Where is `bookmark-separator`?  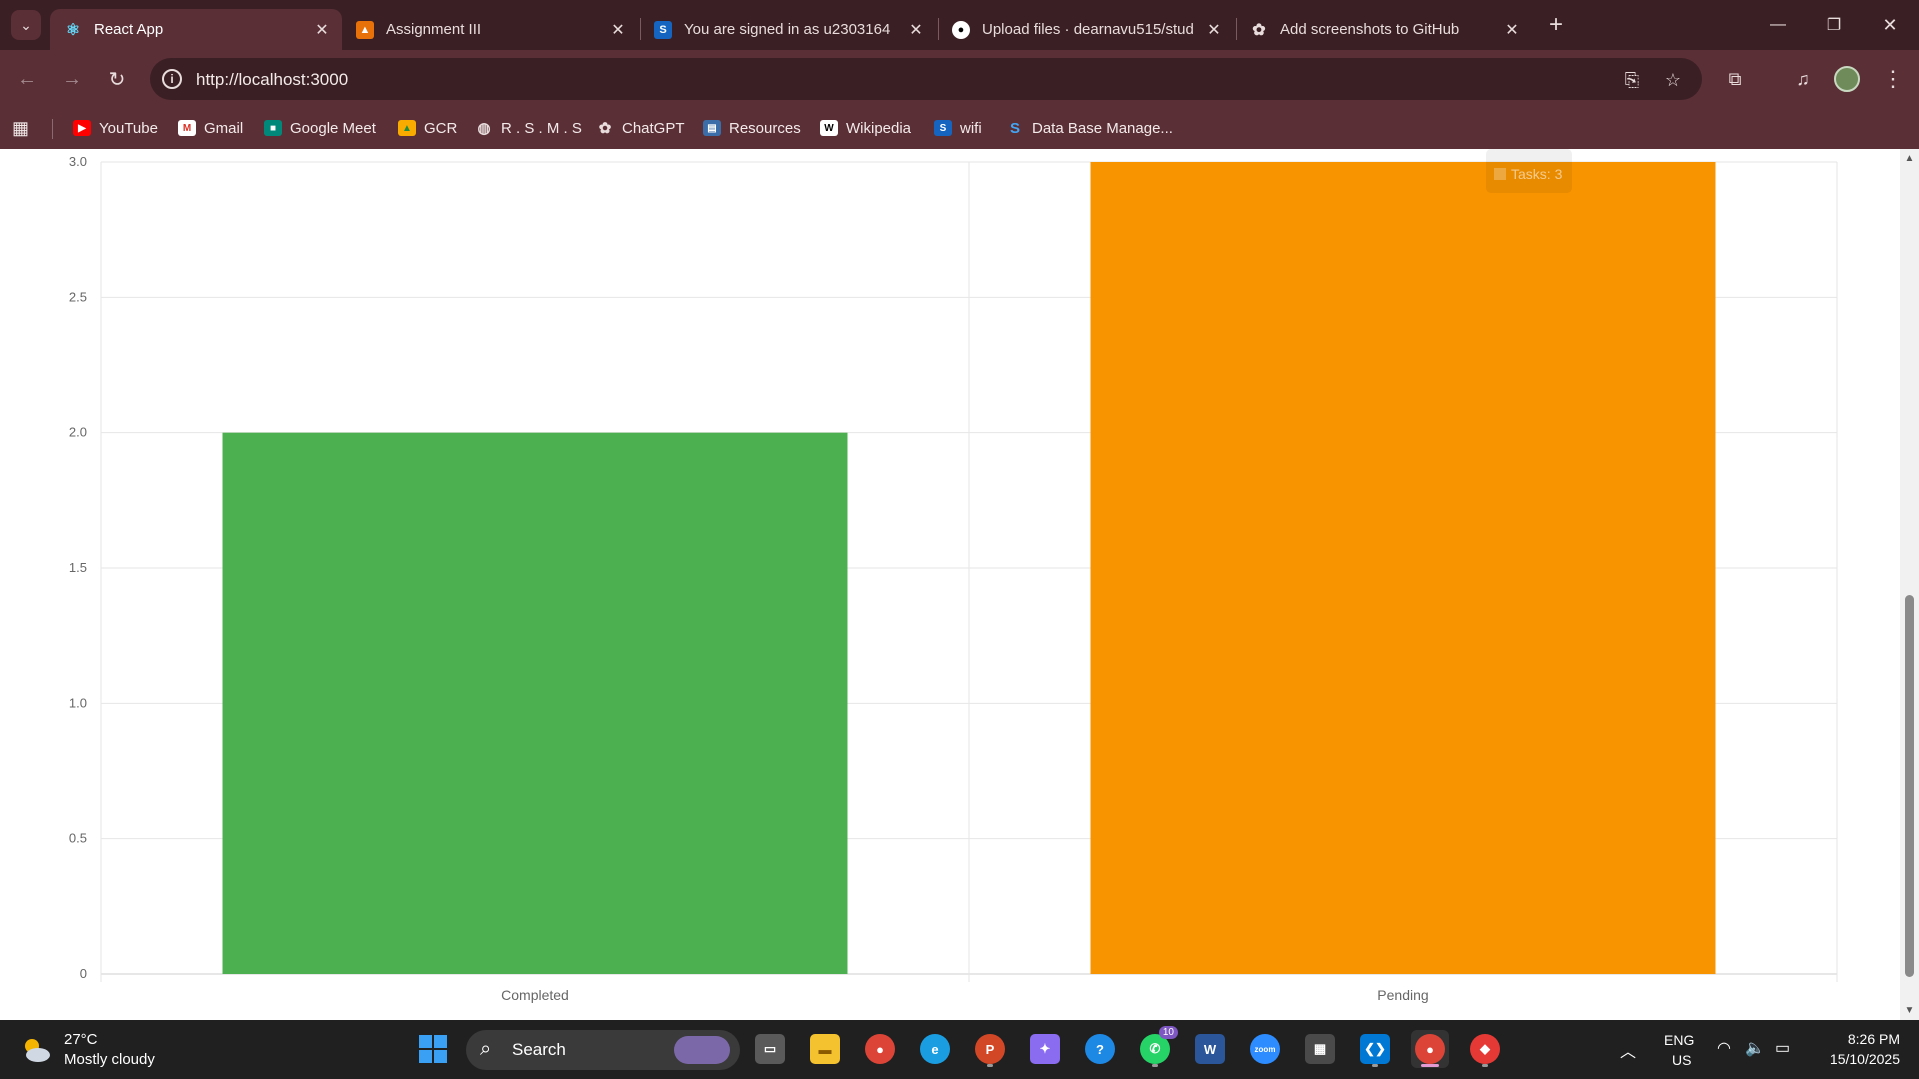
bookmark-separator is located at coordinates (52, 129).